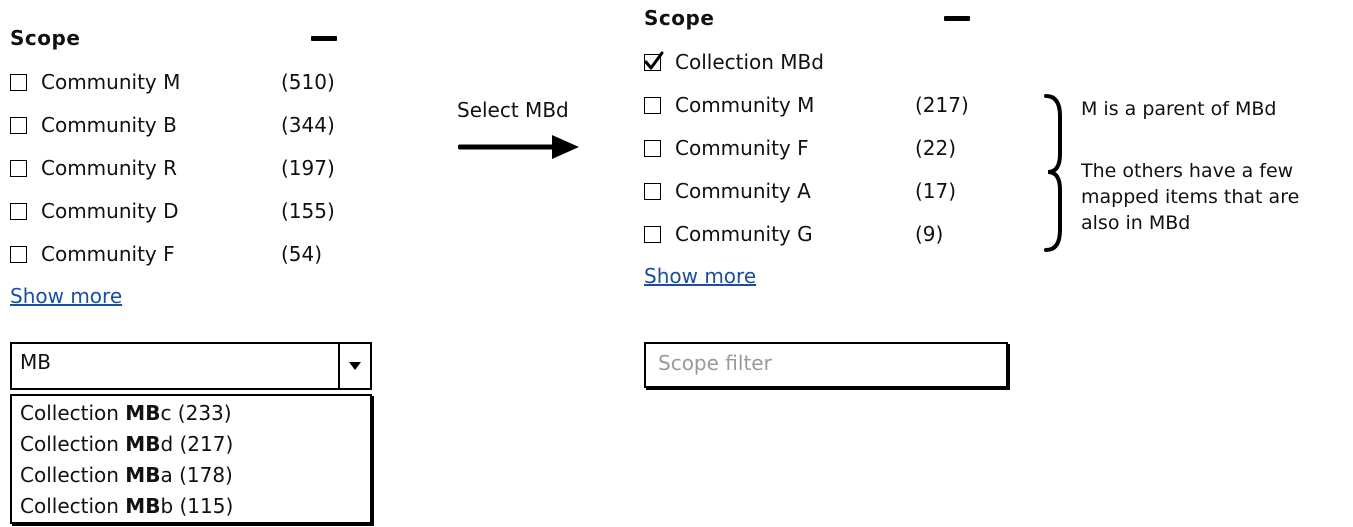  Describe the element at coordinates (1179, 109) in the screenshot. I see `note-parent: M is a parent of MBd` at that location.